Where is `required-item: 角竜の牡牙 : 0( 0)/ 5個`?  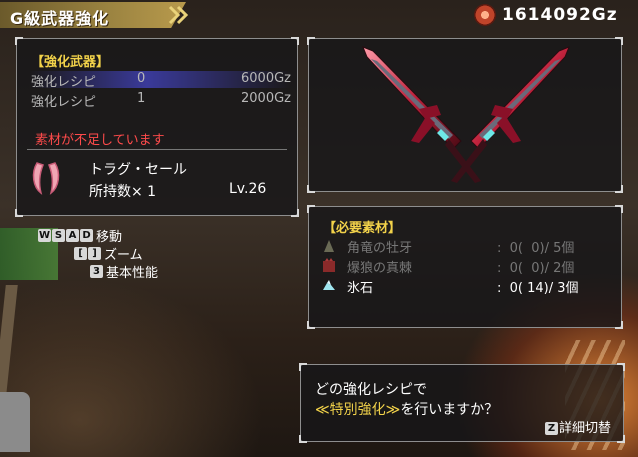
required-item: 角竜の牡牙 : 0( 0)/ 5個 is located at coordinates (465, 246).